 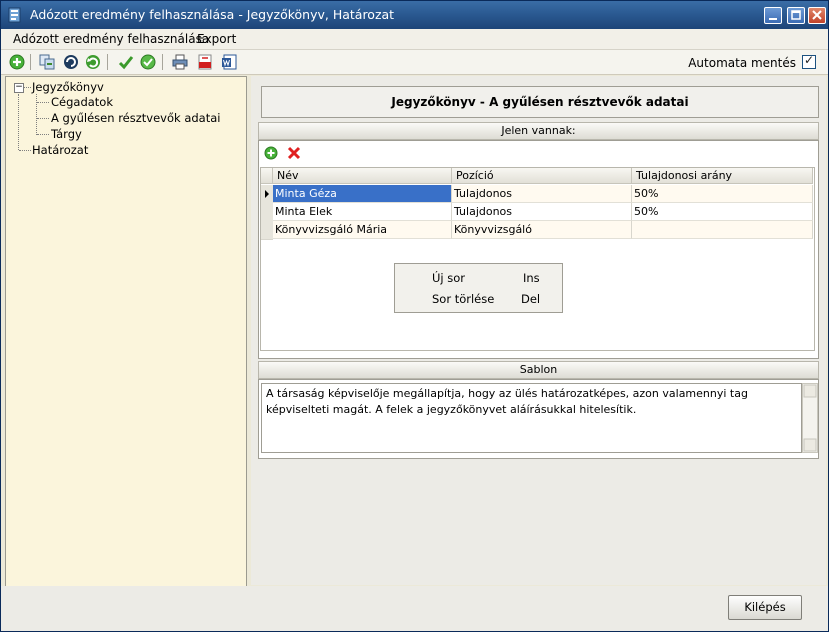 I want to click on tree-item-jegyzokonyv: Jegyzőkönyv, so click(x=68, y=87).